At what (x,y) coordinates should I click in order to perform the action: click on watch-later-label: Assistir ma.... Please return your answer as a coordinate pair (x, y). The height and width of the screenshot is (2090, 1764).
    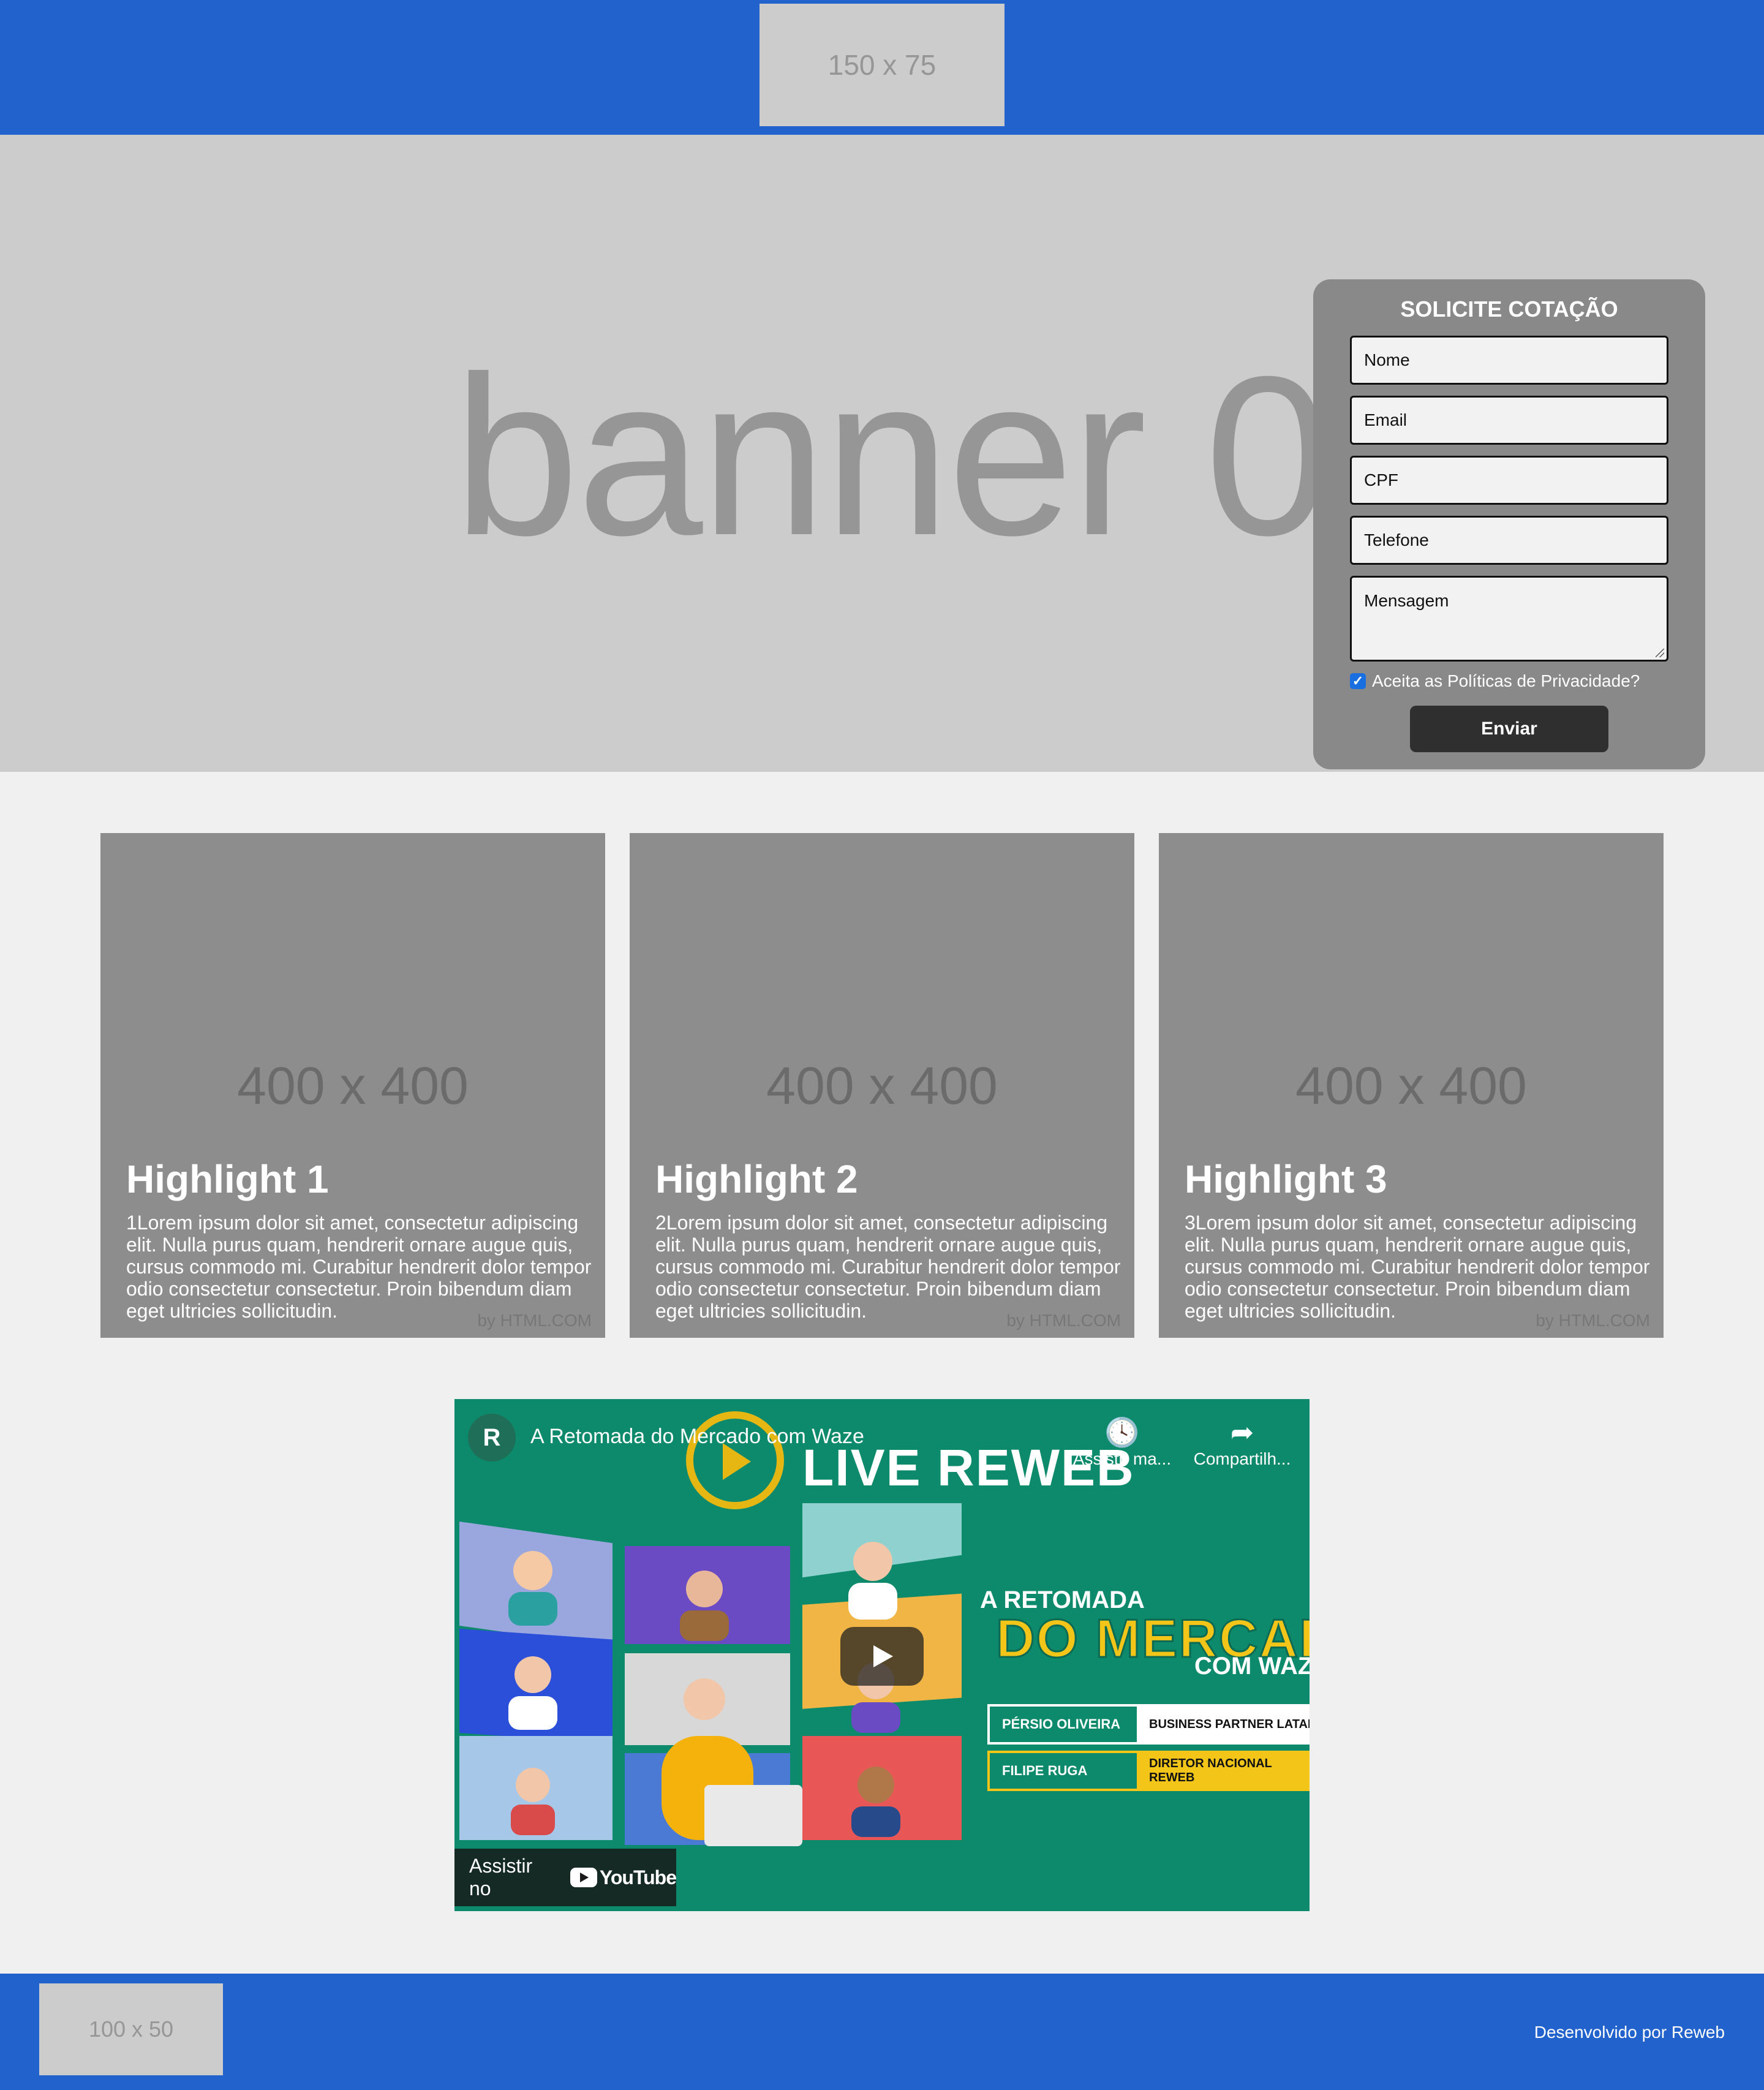
    Looking at the image, I should click on (1122, 1458).